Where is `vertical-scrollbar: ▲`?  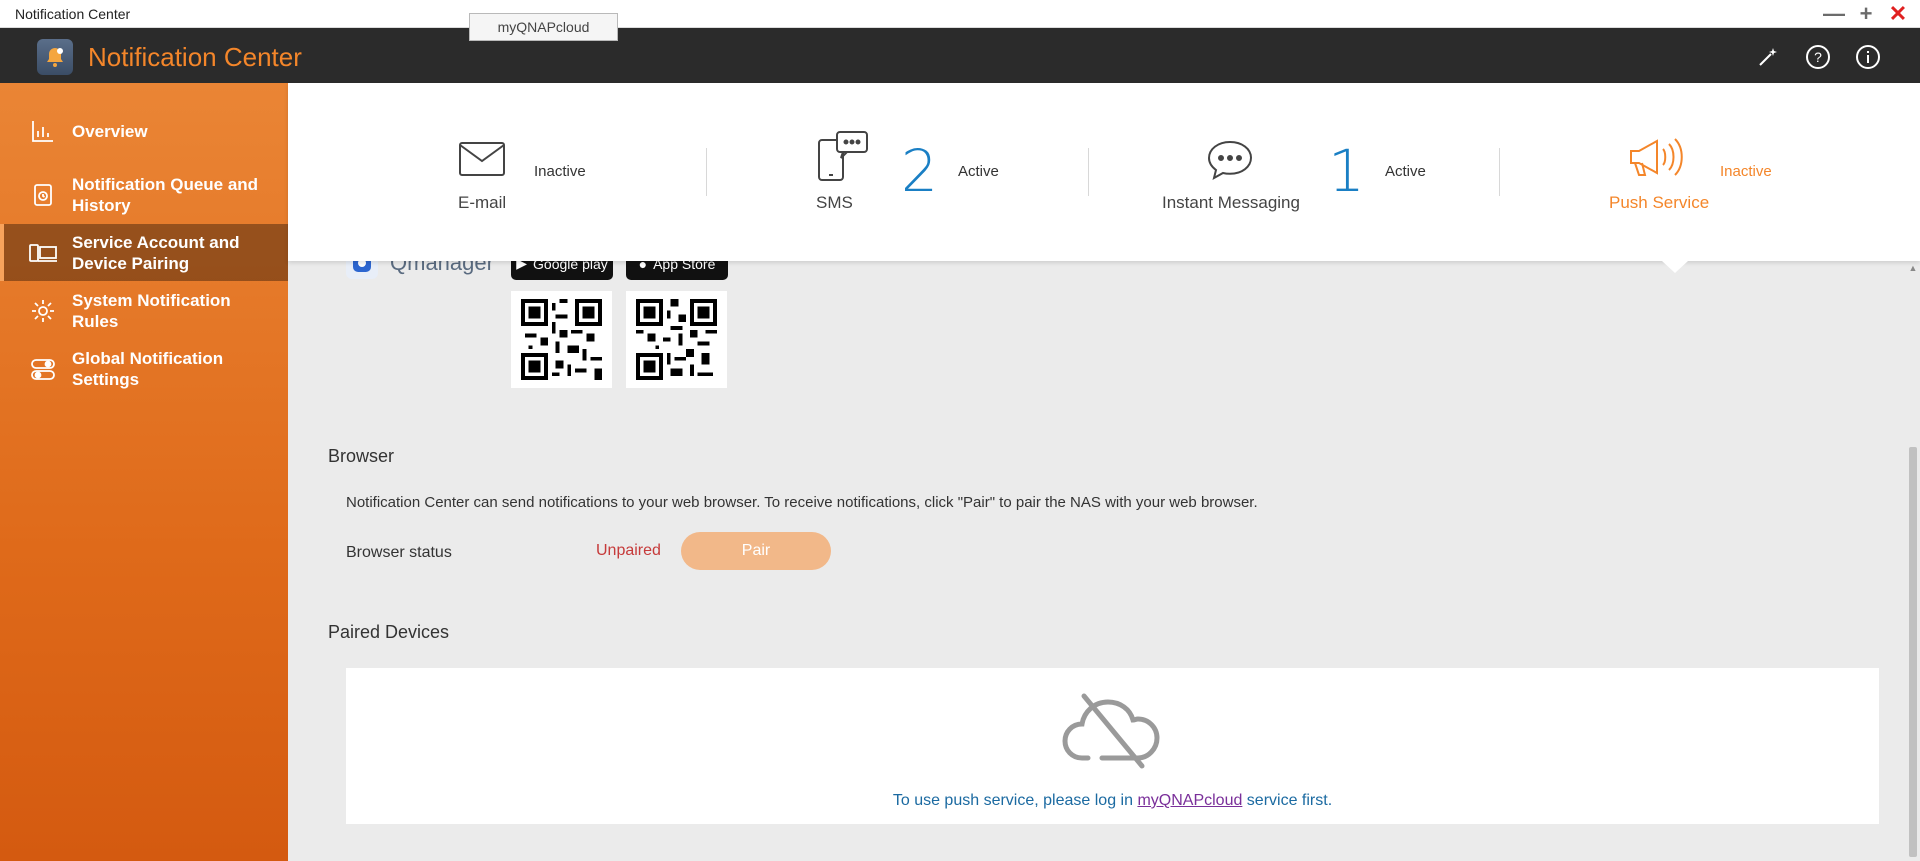
vertical-scrollbar: ▲ is located at coordinates (1913, 561).